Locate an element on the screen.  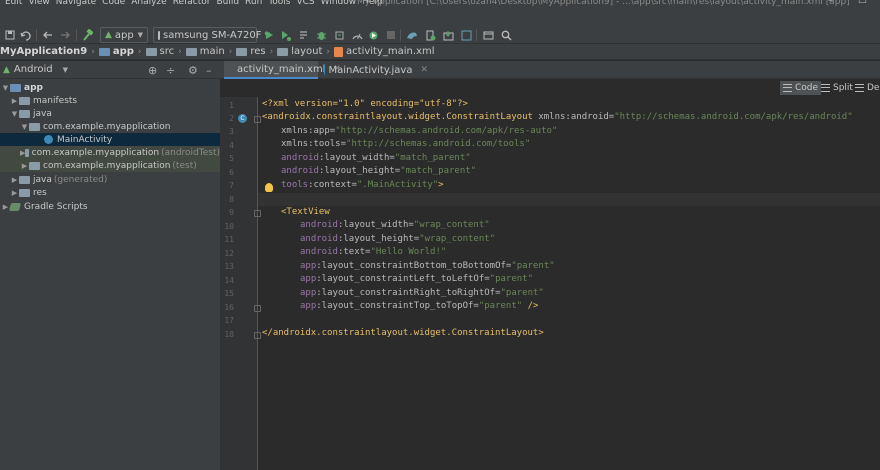
code-view-icon is located at coordinates (787, 88).